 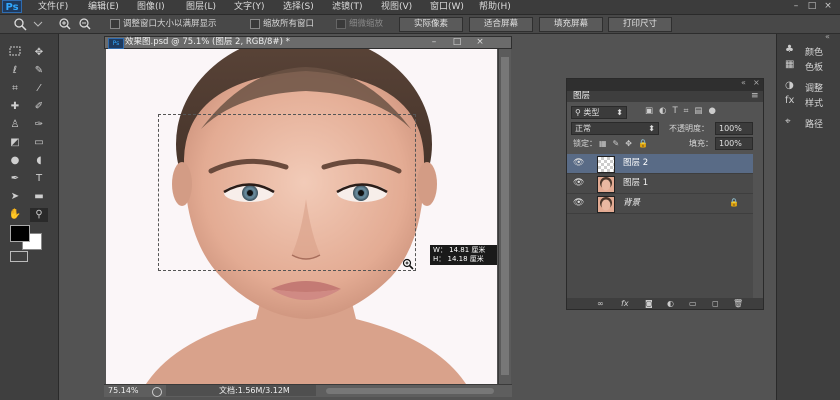 What do you see at coordinates (201, 7) in the screenshot?
I see `menu-layer: 图层(L)` at bounding box center [201, 7].